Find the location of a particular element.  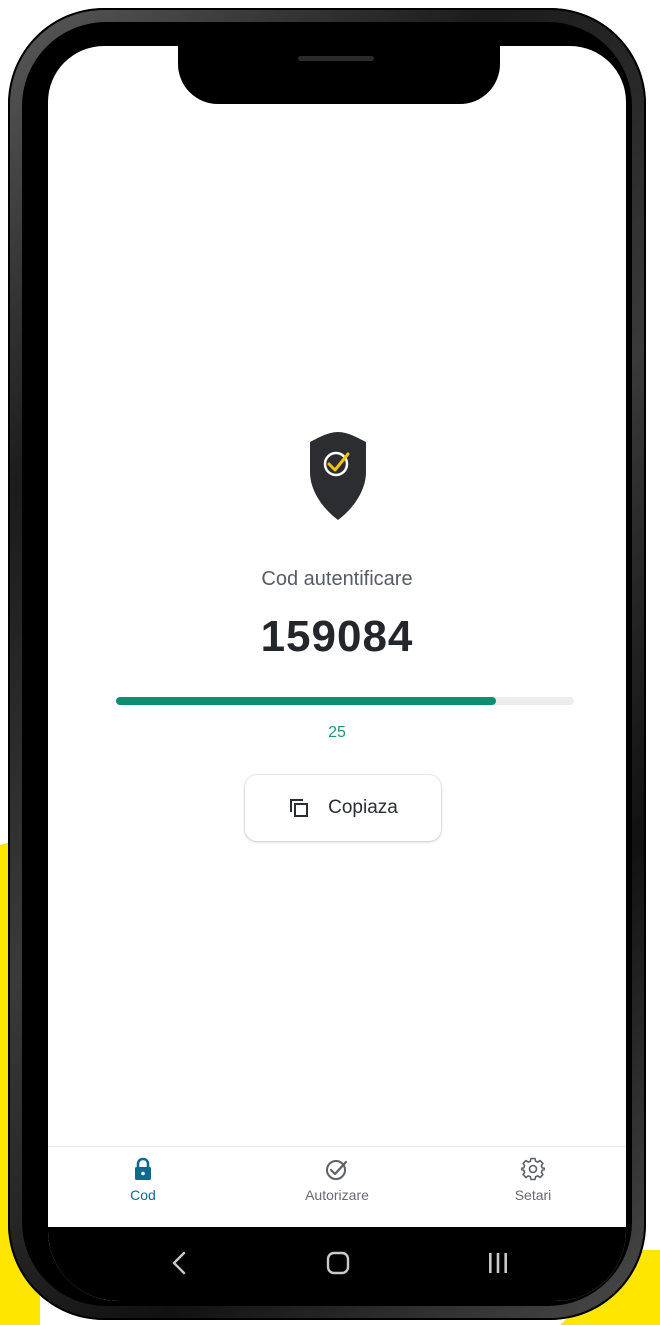

copy-button: Copiaza is located at coordinates (343, 808).